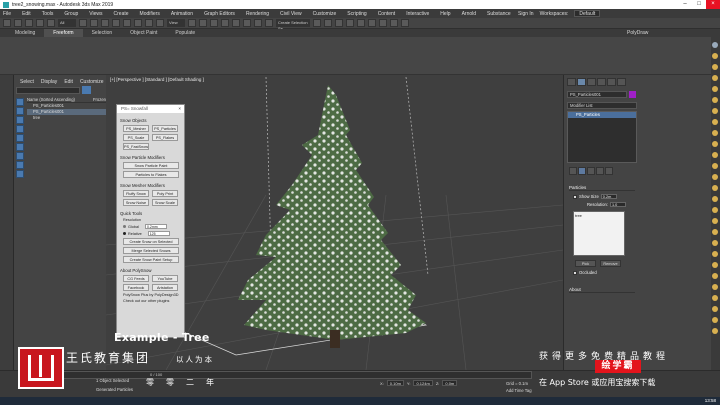 The image size is (720, 405). I want to click on scene-tab-display: Display, so click(49, 82).